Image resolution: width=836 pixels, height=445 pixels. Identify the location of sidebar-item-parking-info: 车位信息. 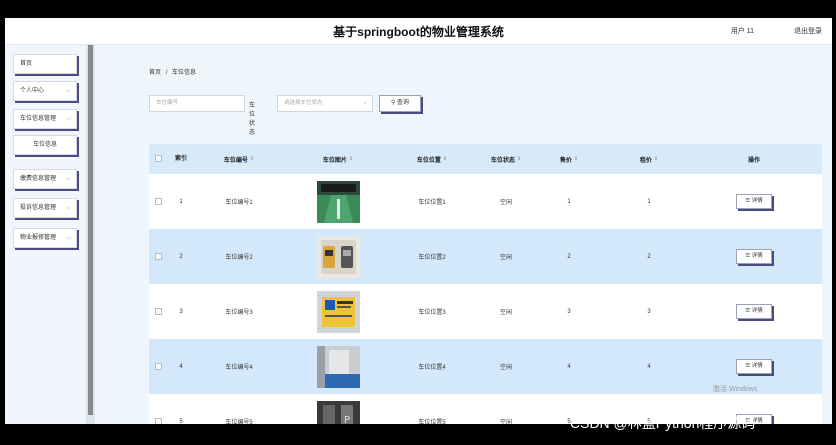
(45, 145).